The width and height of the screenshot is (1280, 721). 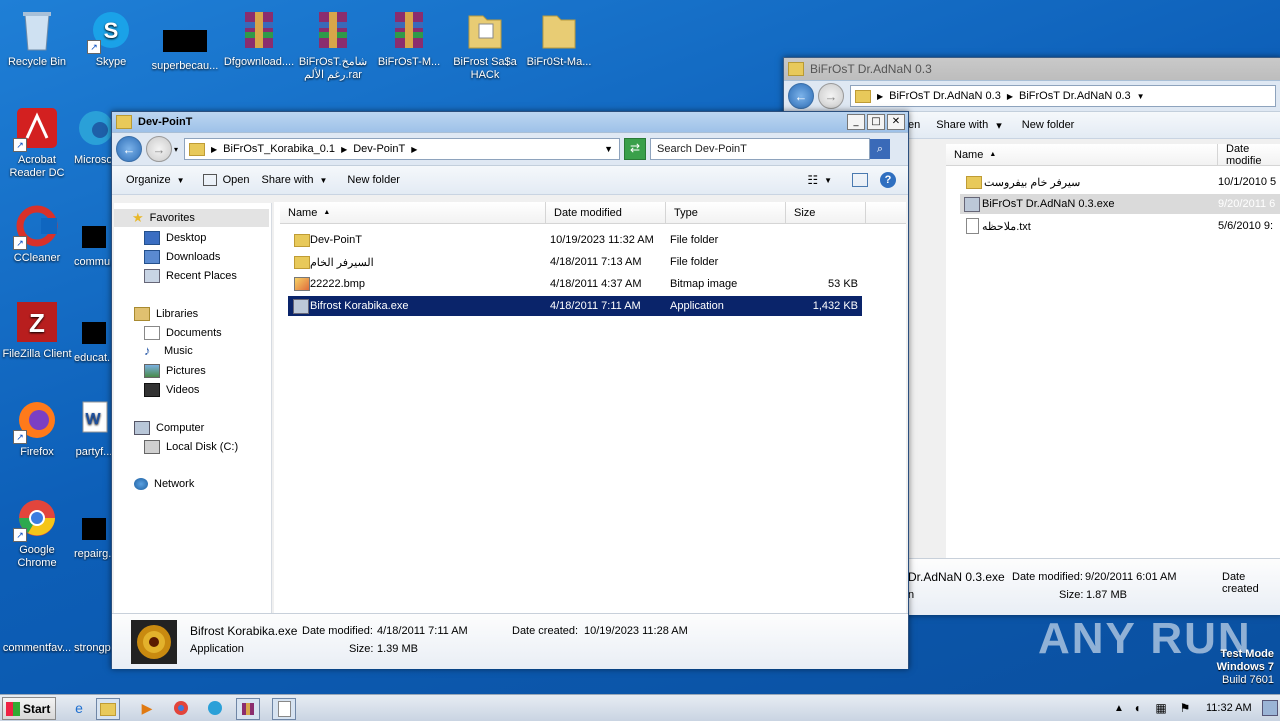 I want to click on column-header-date-modified: Date modified, so click(x=606, y=213).